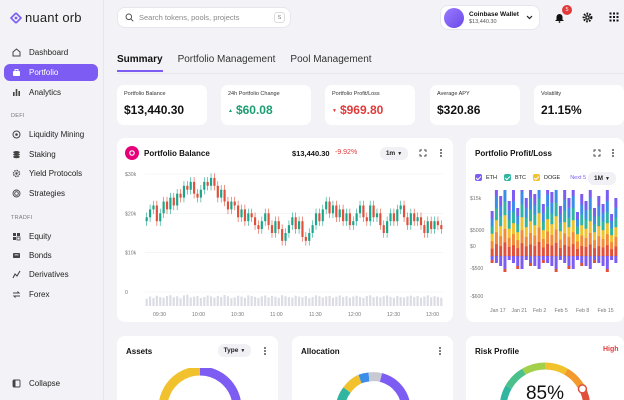 The height and width of the screenshot is (400, 624). What do you see at coordinates (51, 193) in the screenshot?
I see `sidebar-item-strategies: Strategies` at bounding box center [51, 193].